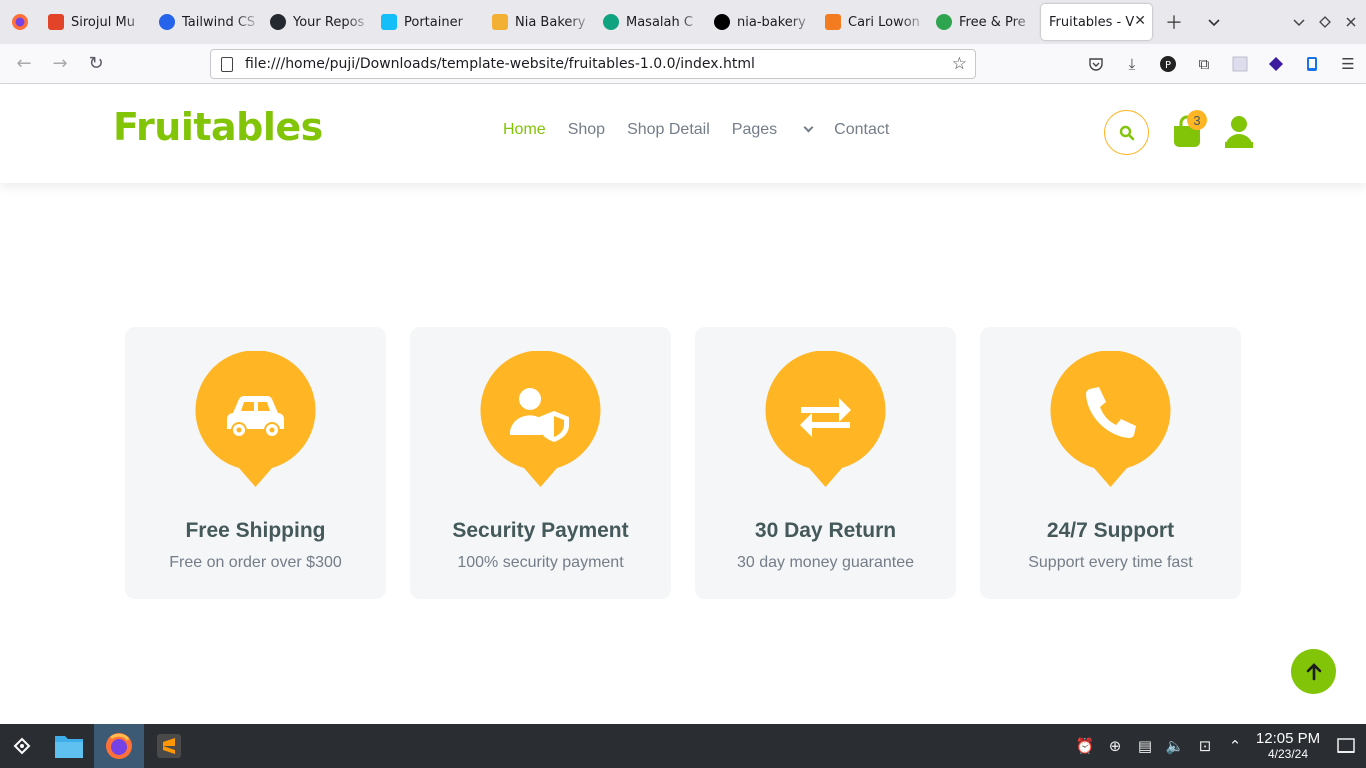 Image resolution: width=1366 pixels, height=768 pixels. Describe the element at coordinates (1239, 132) in the screenshot. I see `user-icon` at that location.